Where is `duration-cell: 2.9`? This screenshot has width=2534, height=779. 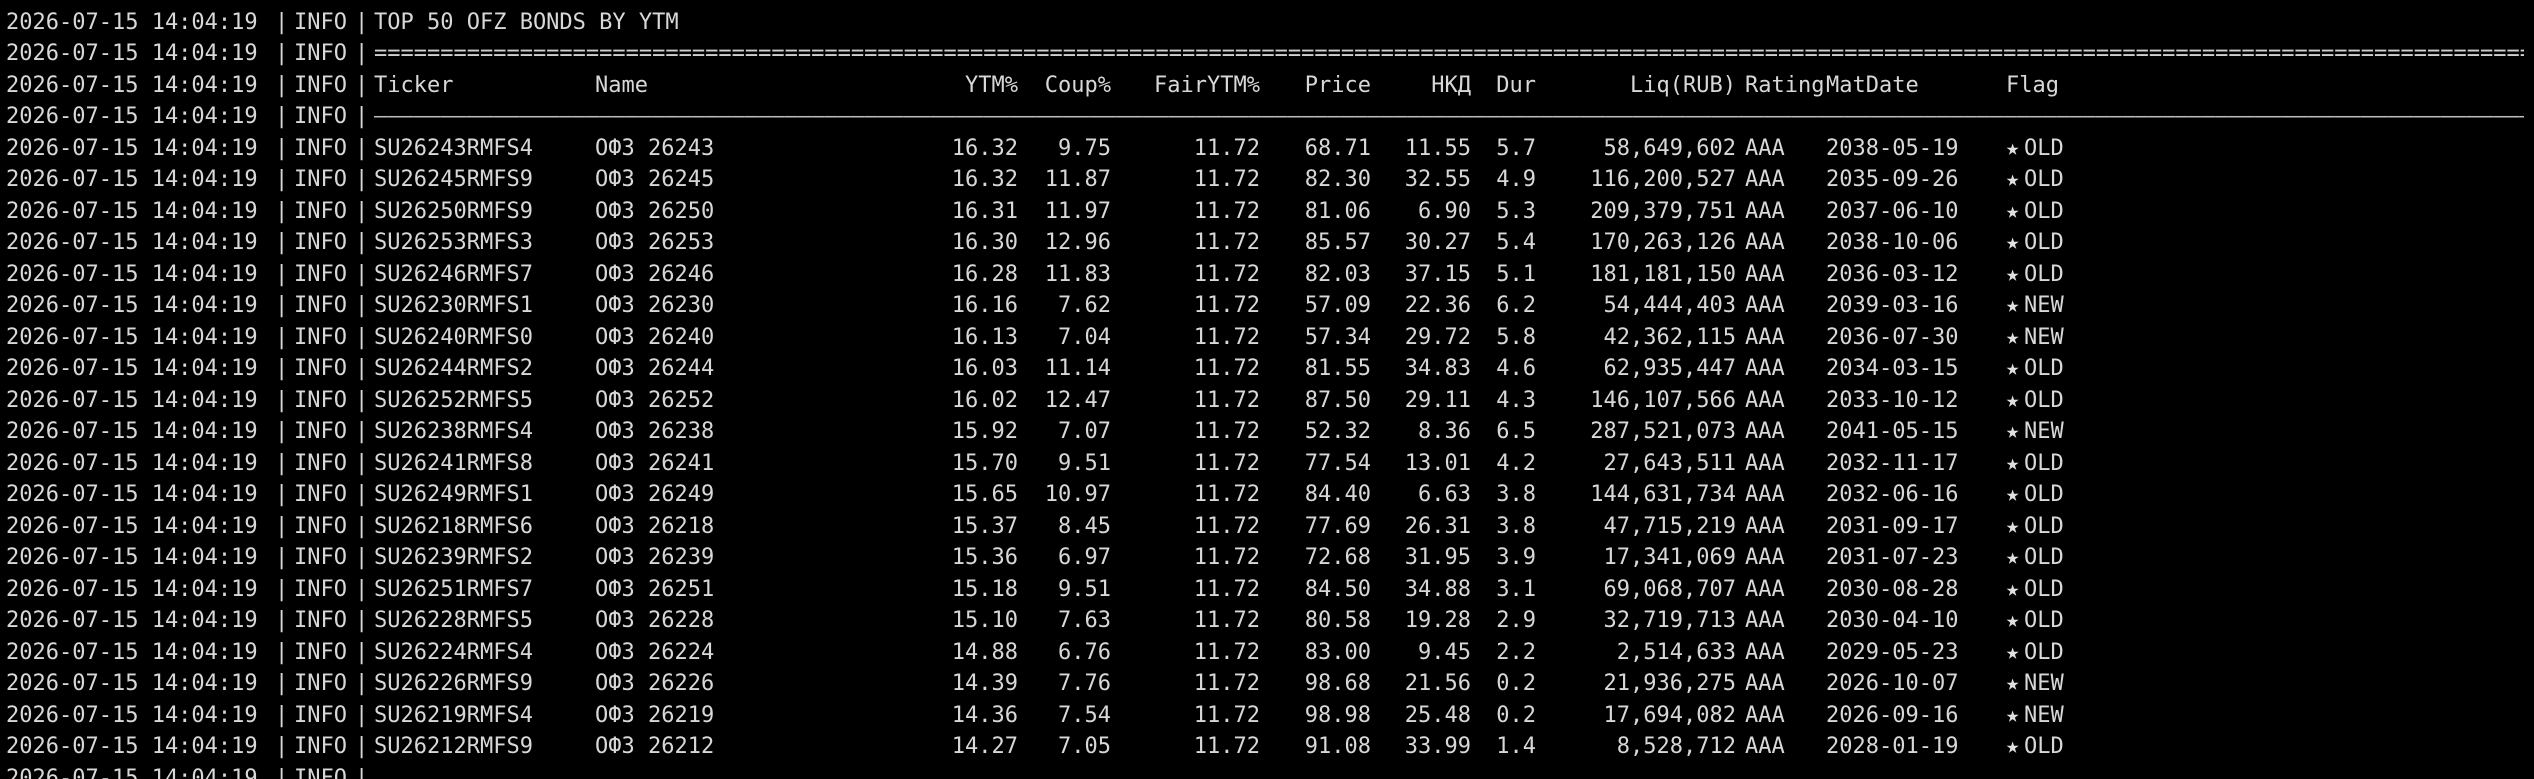
duration-cell: 2.9 is located at coordinates (1516, 620).